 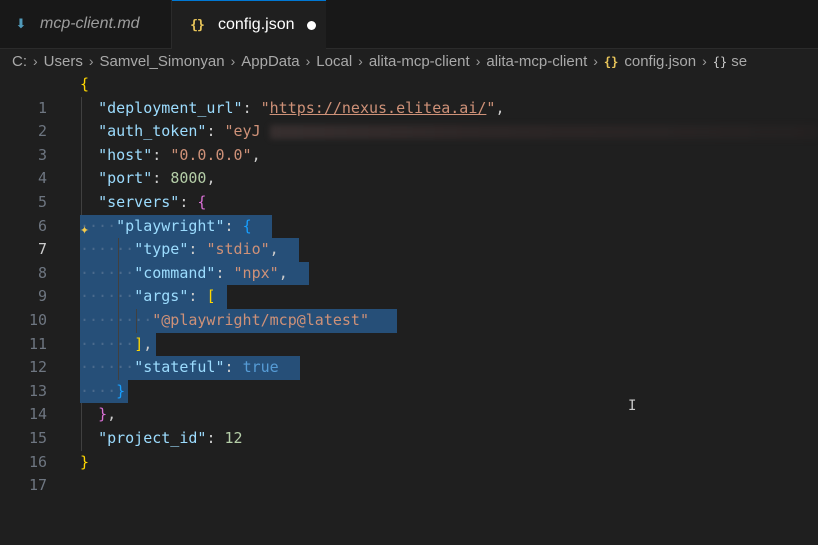 I want to click on breadcrumb-file: {} config.json, so click(x=650, y=61).